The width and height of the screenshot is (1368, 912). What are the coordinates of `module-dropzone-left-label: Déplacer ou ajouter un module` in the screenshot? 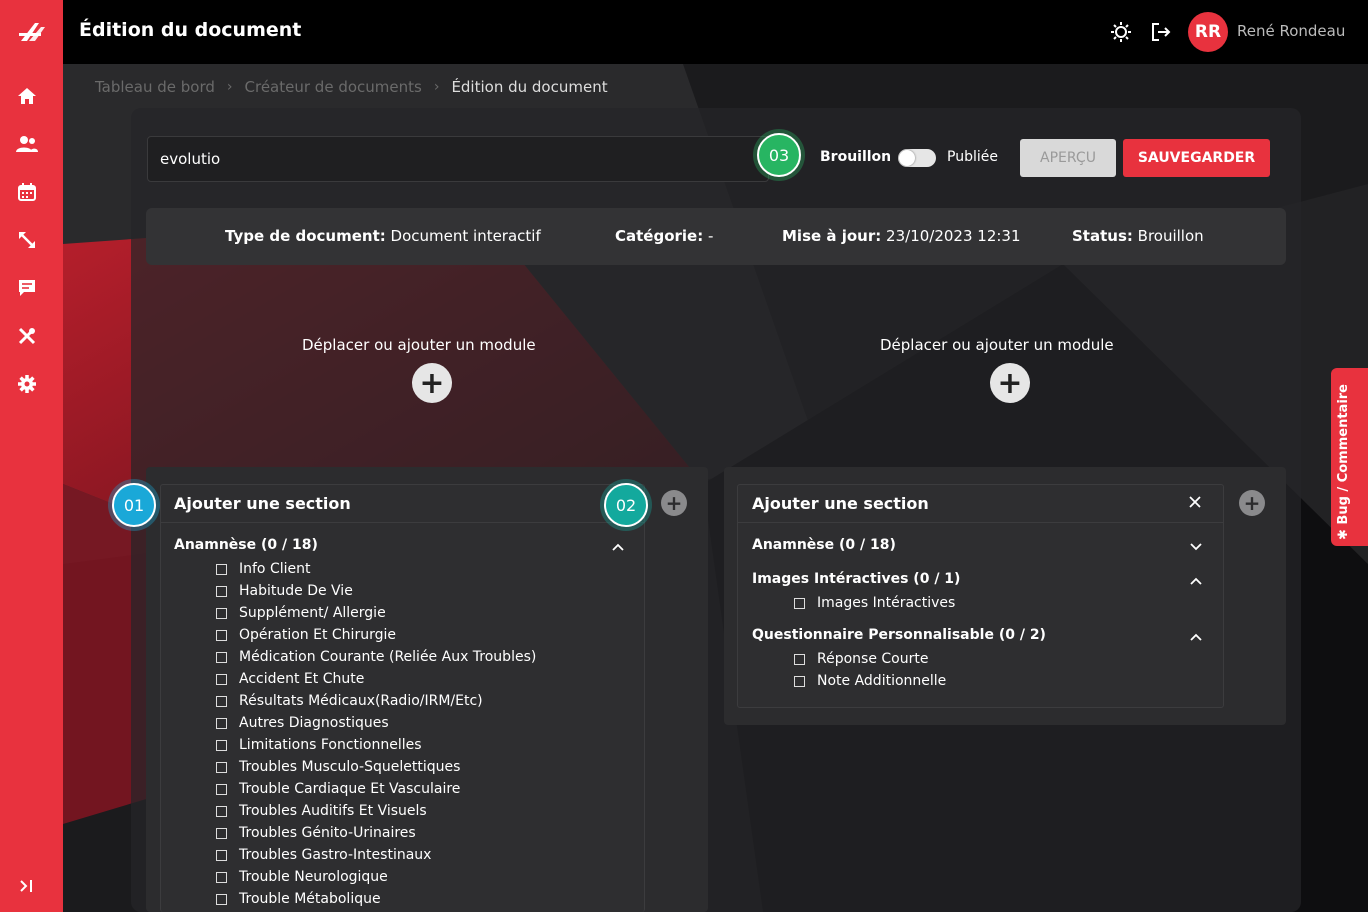 It's located at (419, 345).